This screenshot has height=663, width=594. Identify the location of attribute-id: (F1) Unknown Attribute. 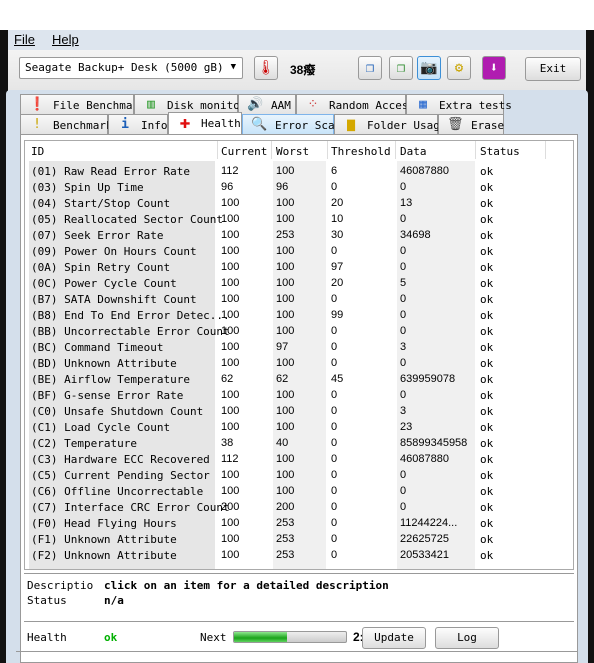
(104, 539).